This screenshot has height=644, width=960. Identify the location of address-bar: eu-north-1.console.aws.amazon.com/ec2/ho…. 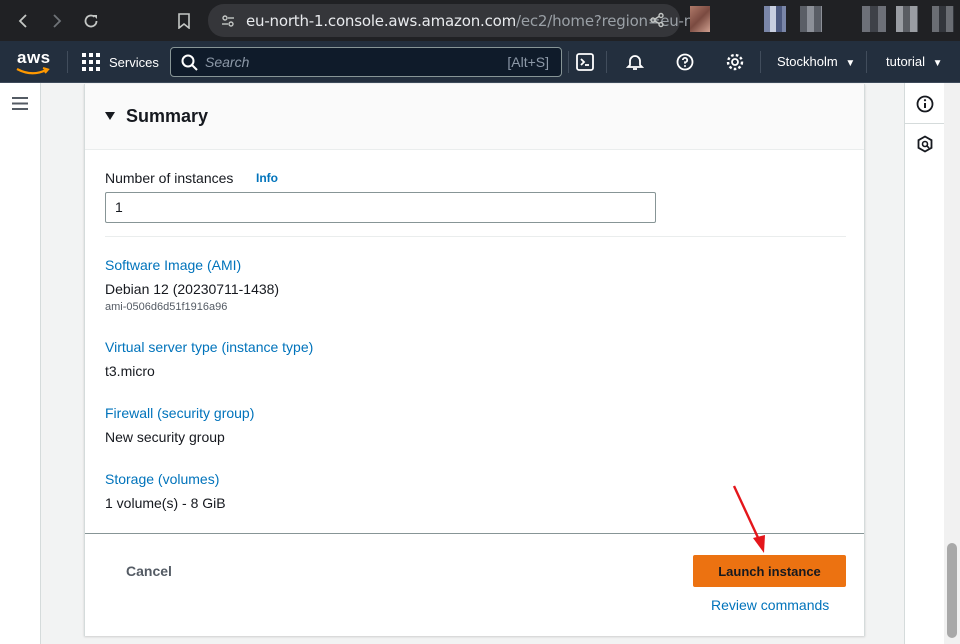
(444, 20).